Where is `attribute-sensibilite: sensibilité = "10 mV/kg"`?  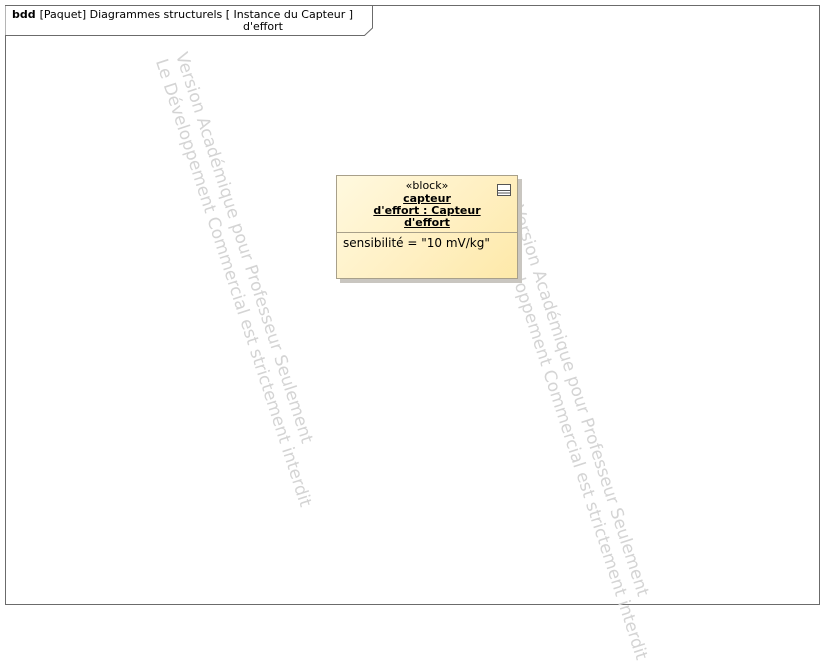
attribute-sensibilite: sensibilité = "10 mV/kg" is located at coordinates (416, 243).